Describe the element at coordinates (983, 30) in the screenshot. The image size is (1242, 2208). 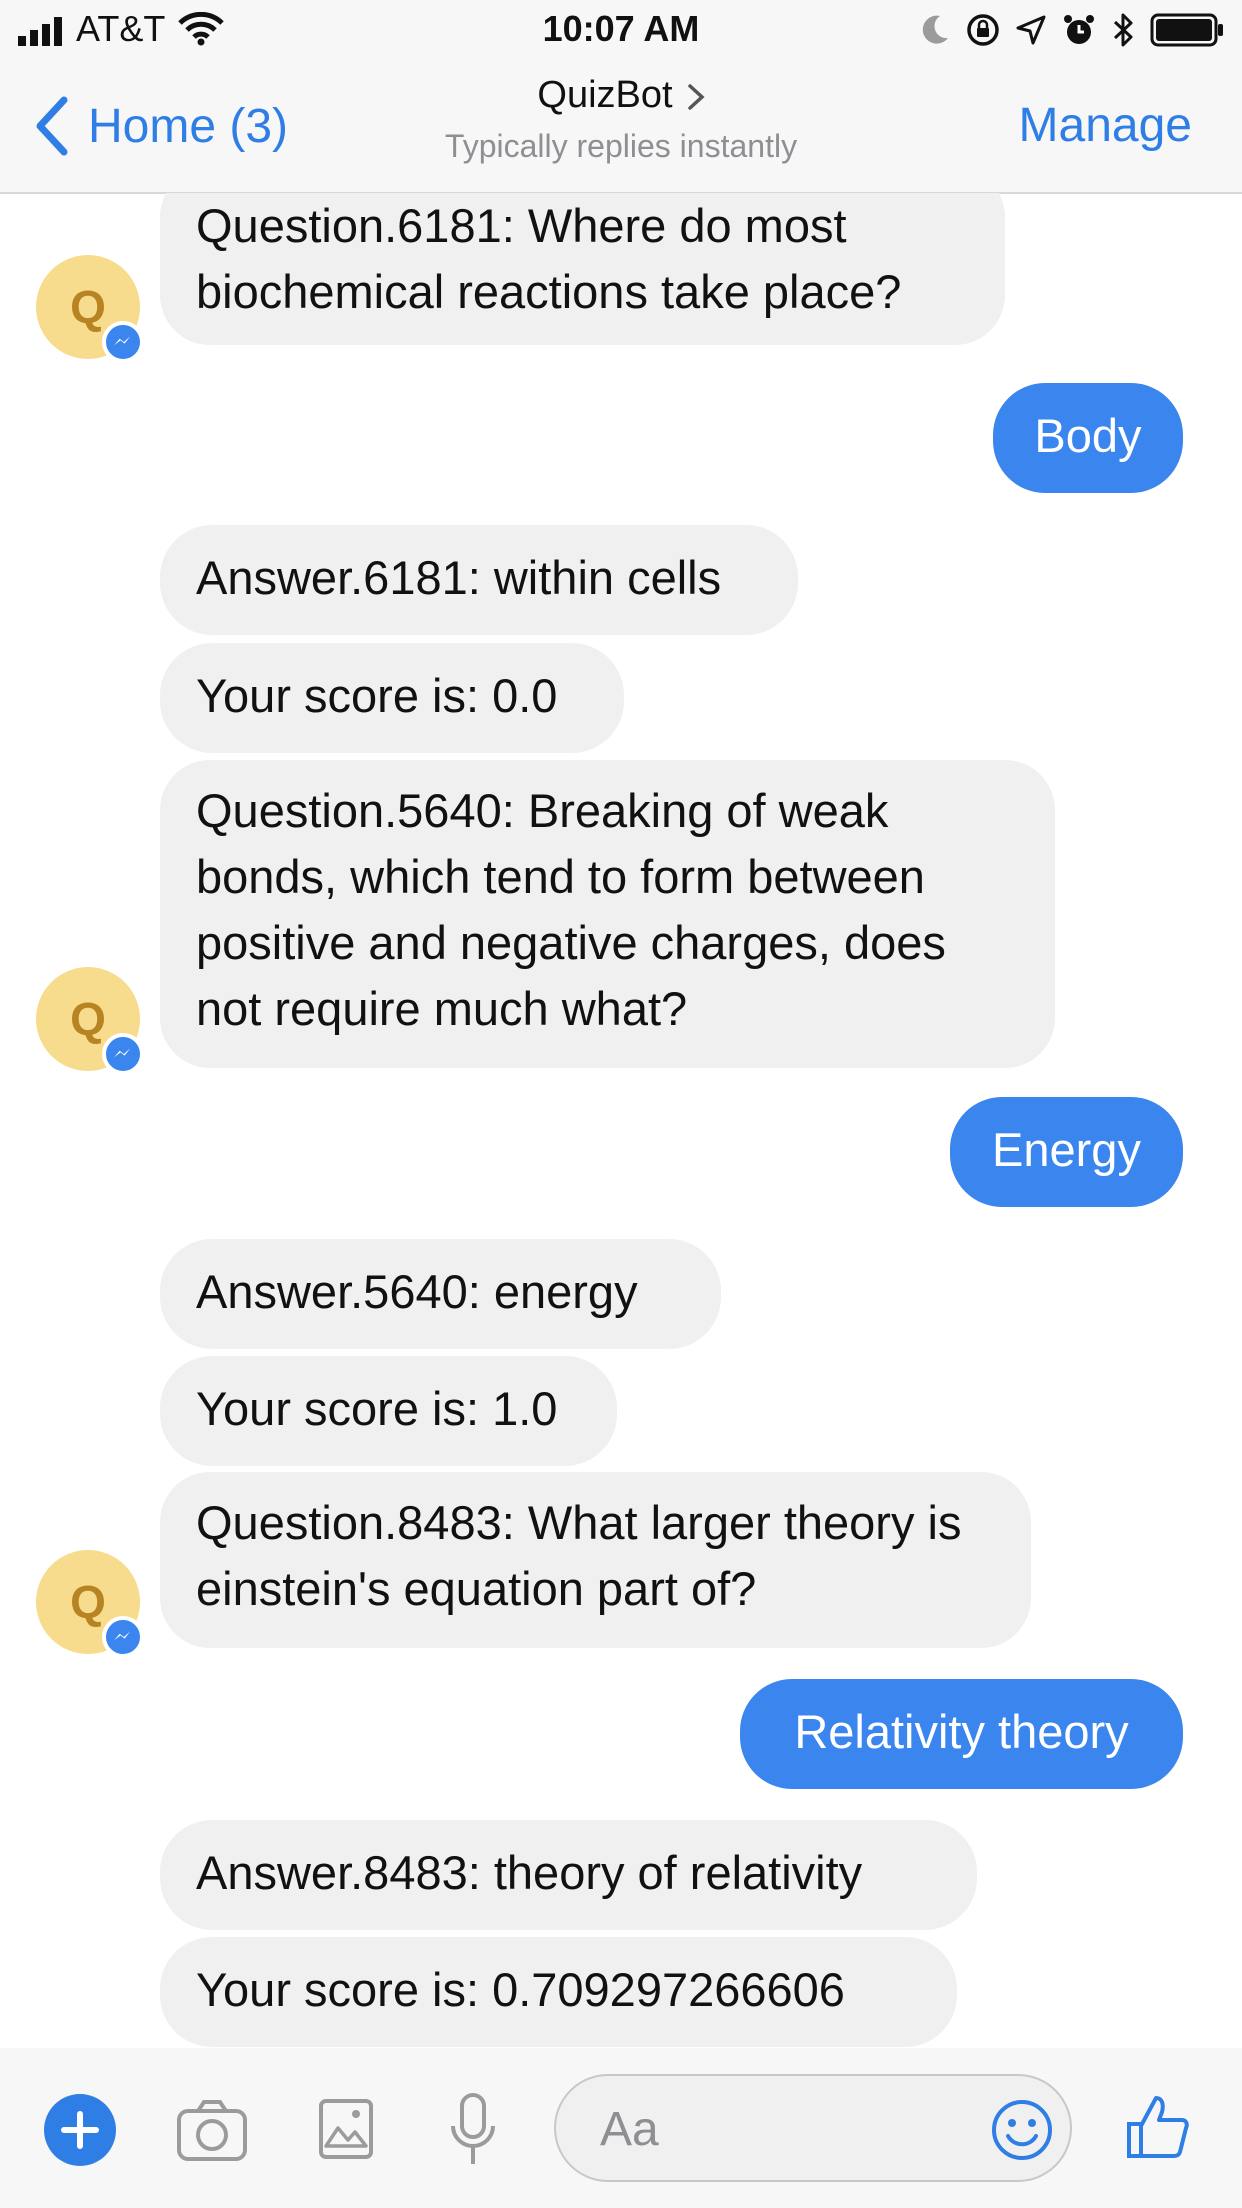
I see `orientation-lock-icon` at that location.